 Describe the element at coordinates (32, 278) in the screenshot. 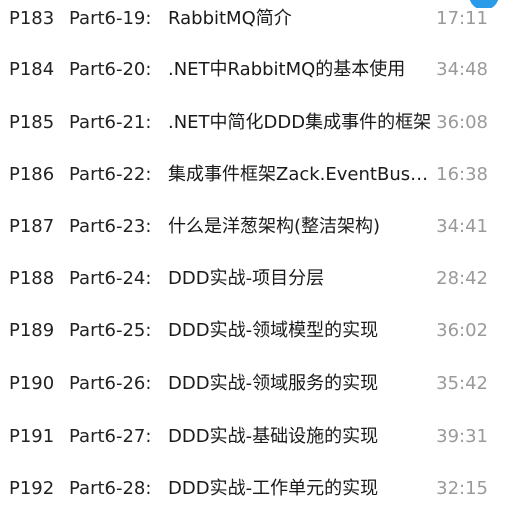

I see `episode-number: P188` at that location.